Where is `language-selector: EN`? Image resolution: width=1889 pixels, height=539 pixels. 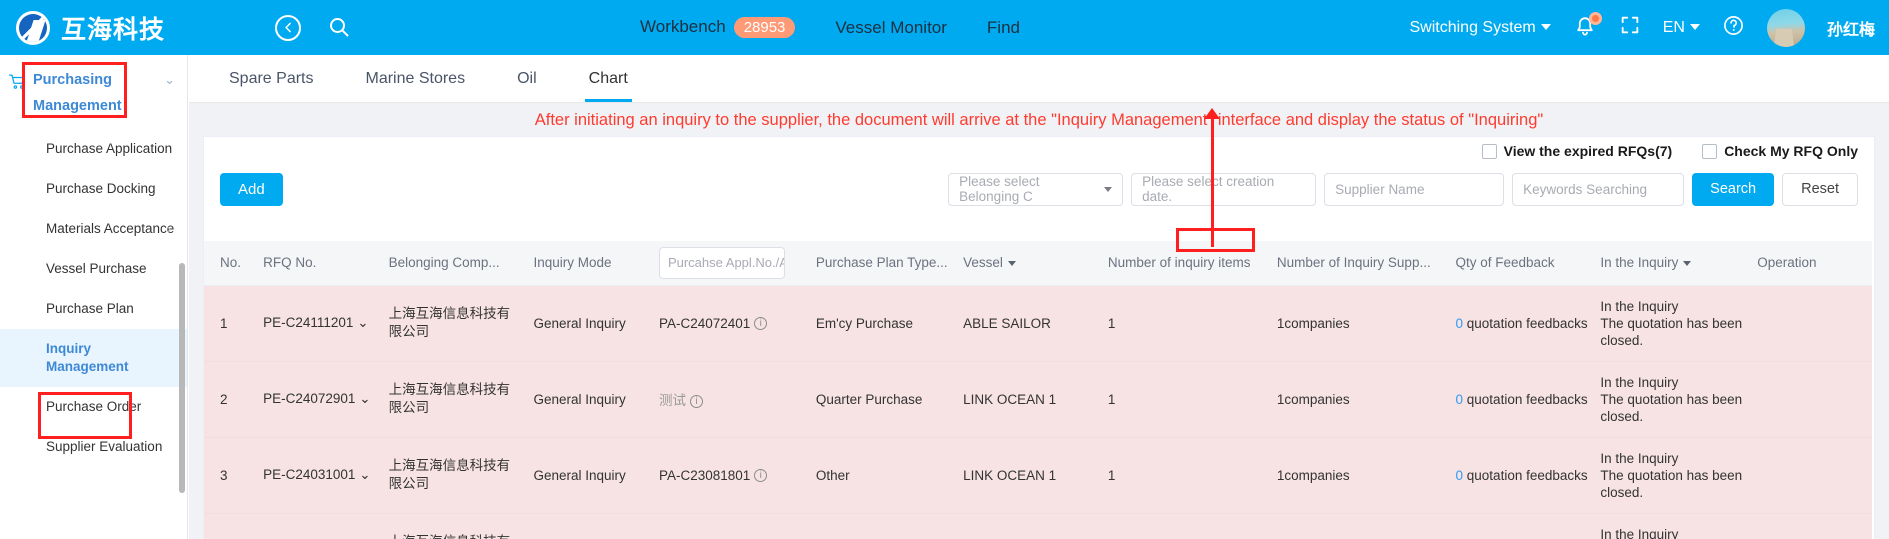
language-selector: EN is located at coordinates (1681, 28).